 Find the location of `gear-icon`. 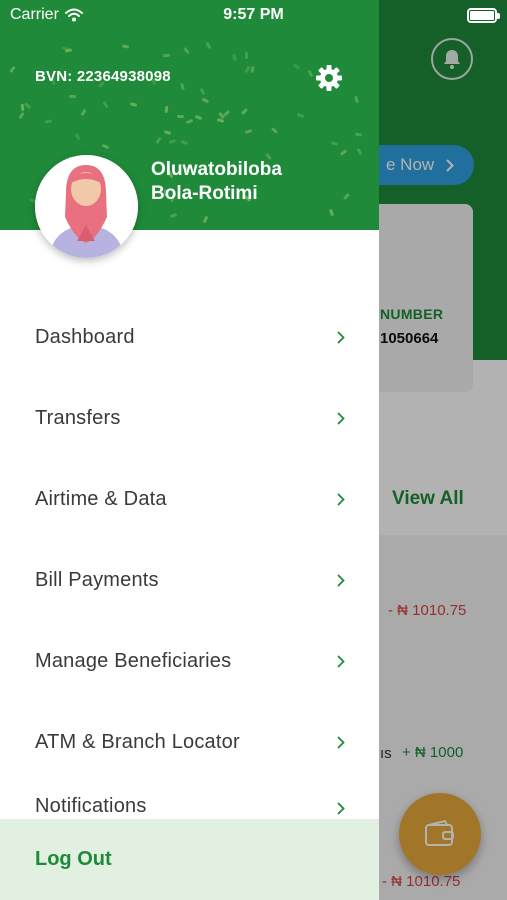

gear-icon is located at coordinates (329, 78).